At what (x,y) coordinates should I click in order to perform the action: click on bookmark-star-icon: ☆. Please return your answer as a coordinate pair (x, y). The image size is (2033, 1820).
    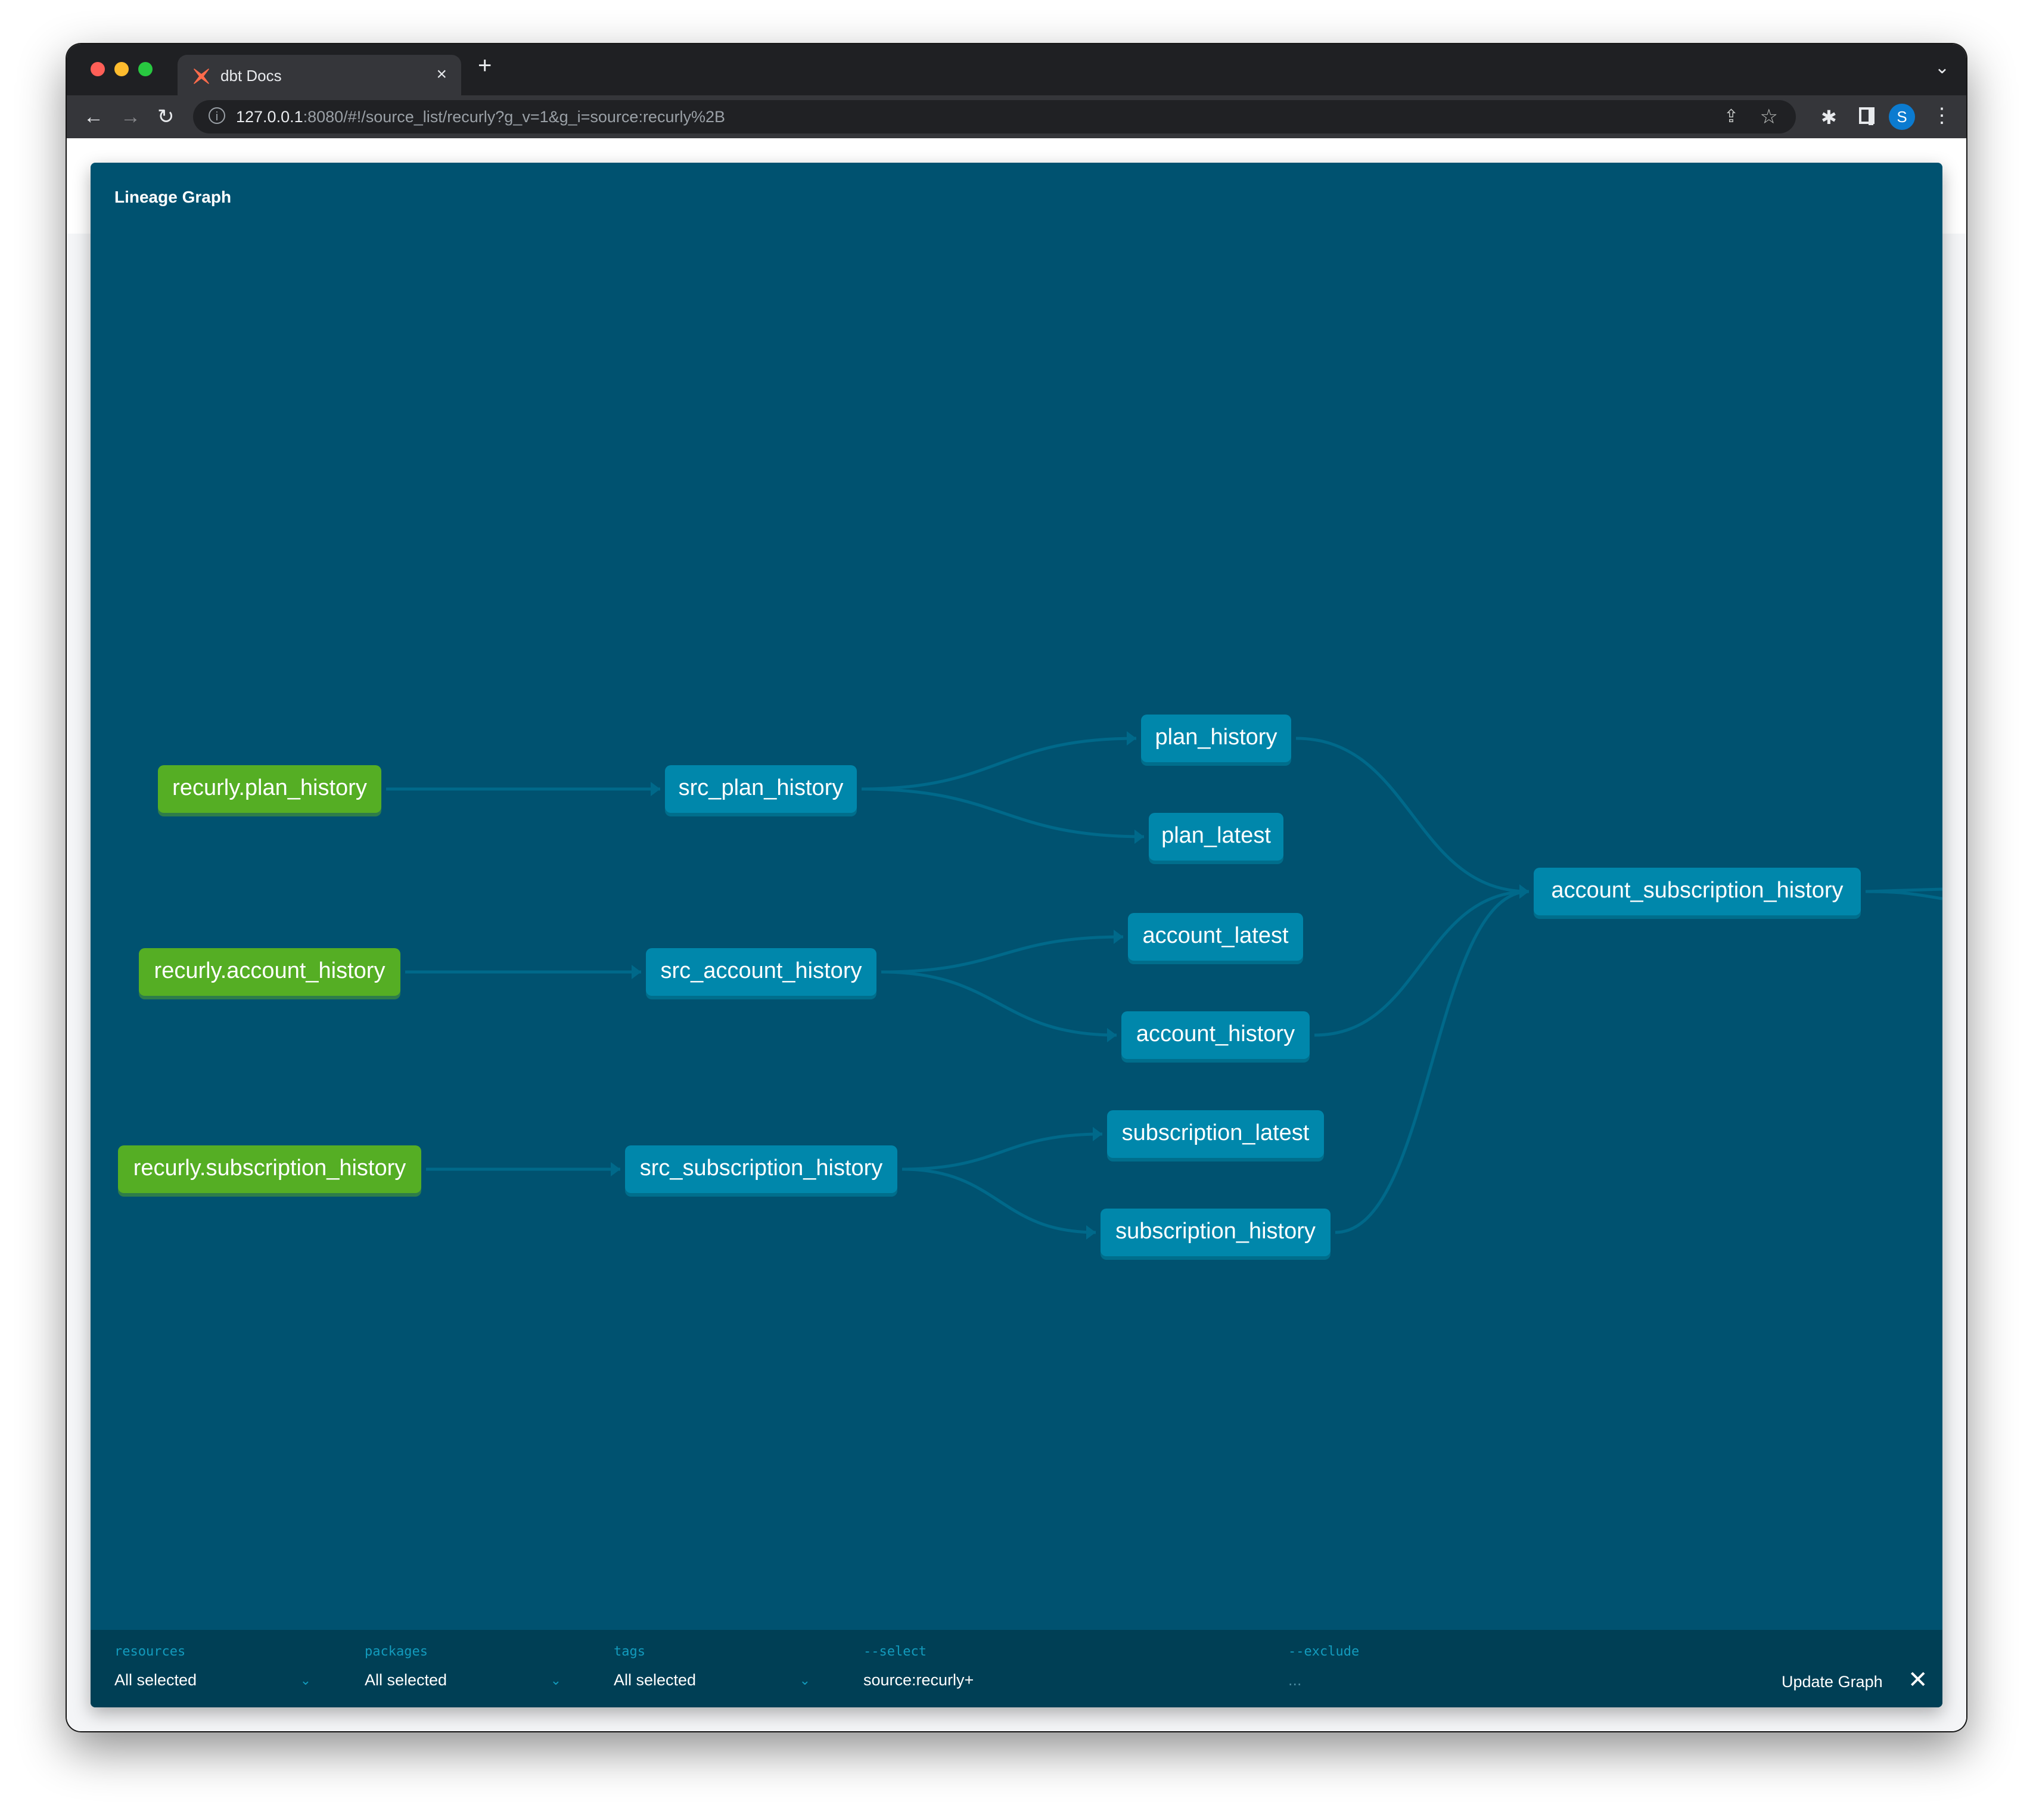
    Looking at the image, I should click on (1769, 117).